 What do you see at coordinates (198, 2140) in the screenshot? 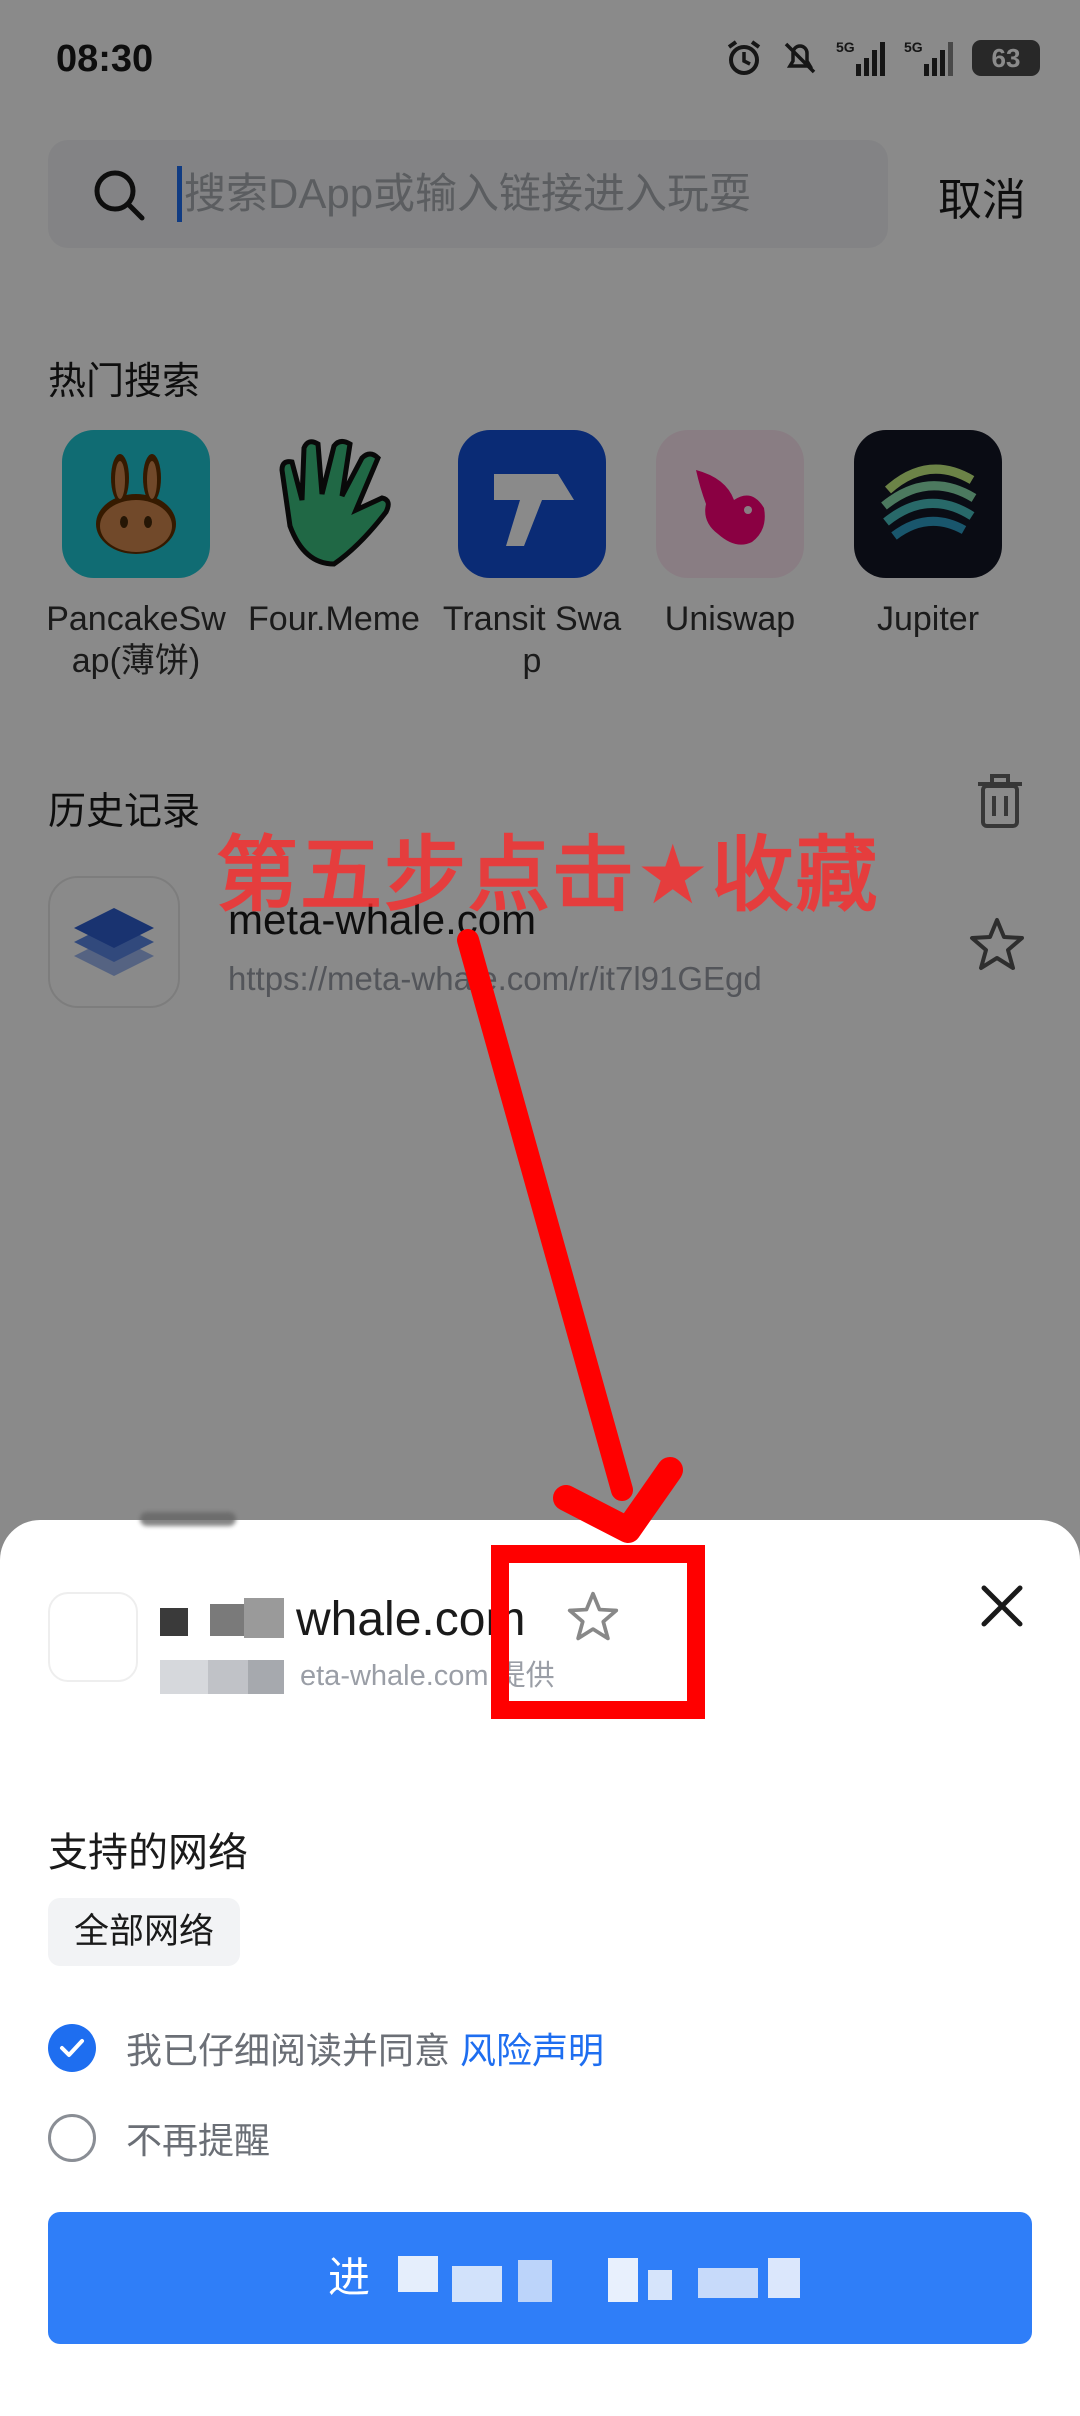
I see `remind-text: 不再提醒` at bounding box center [198, 2140].